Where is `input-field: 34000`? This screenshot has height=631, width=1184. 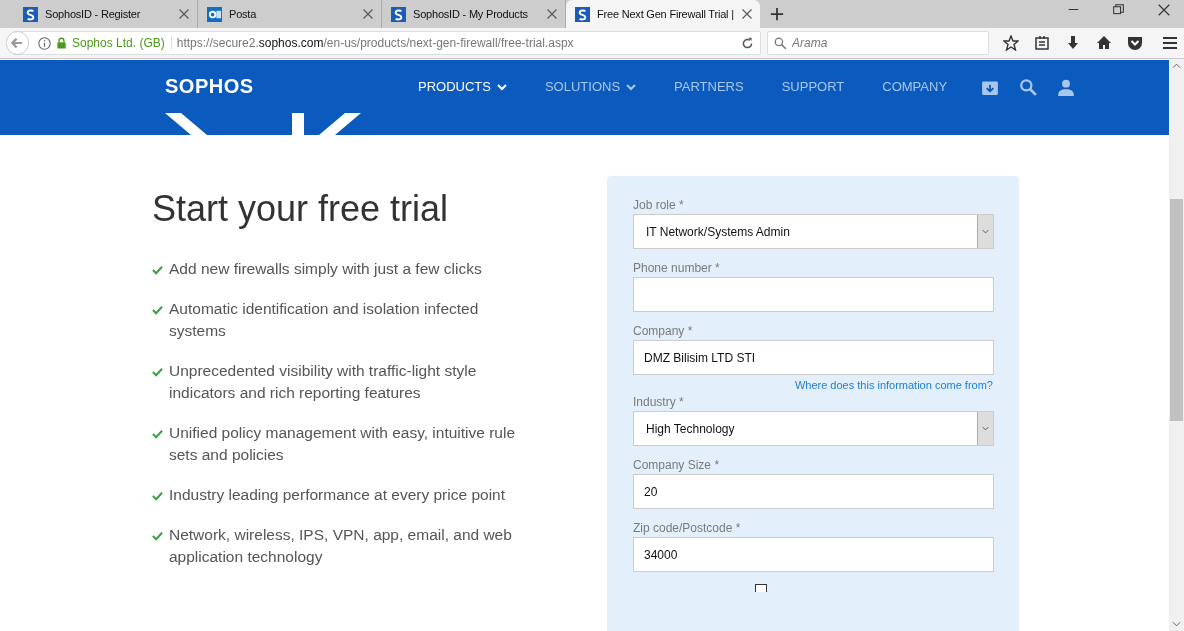
input-field: 34000 is located at coordinates (813, 554).